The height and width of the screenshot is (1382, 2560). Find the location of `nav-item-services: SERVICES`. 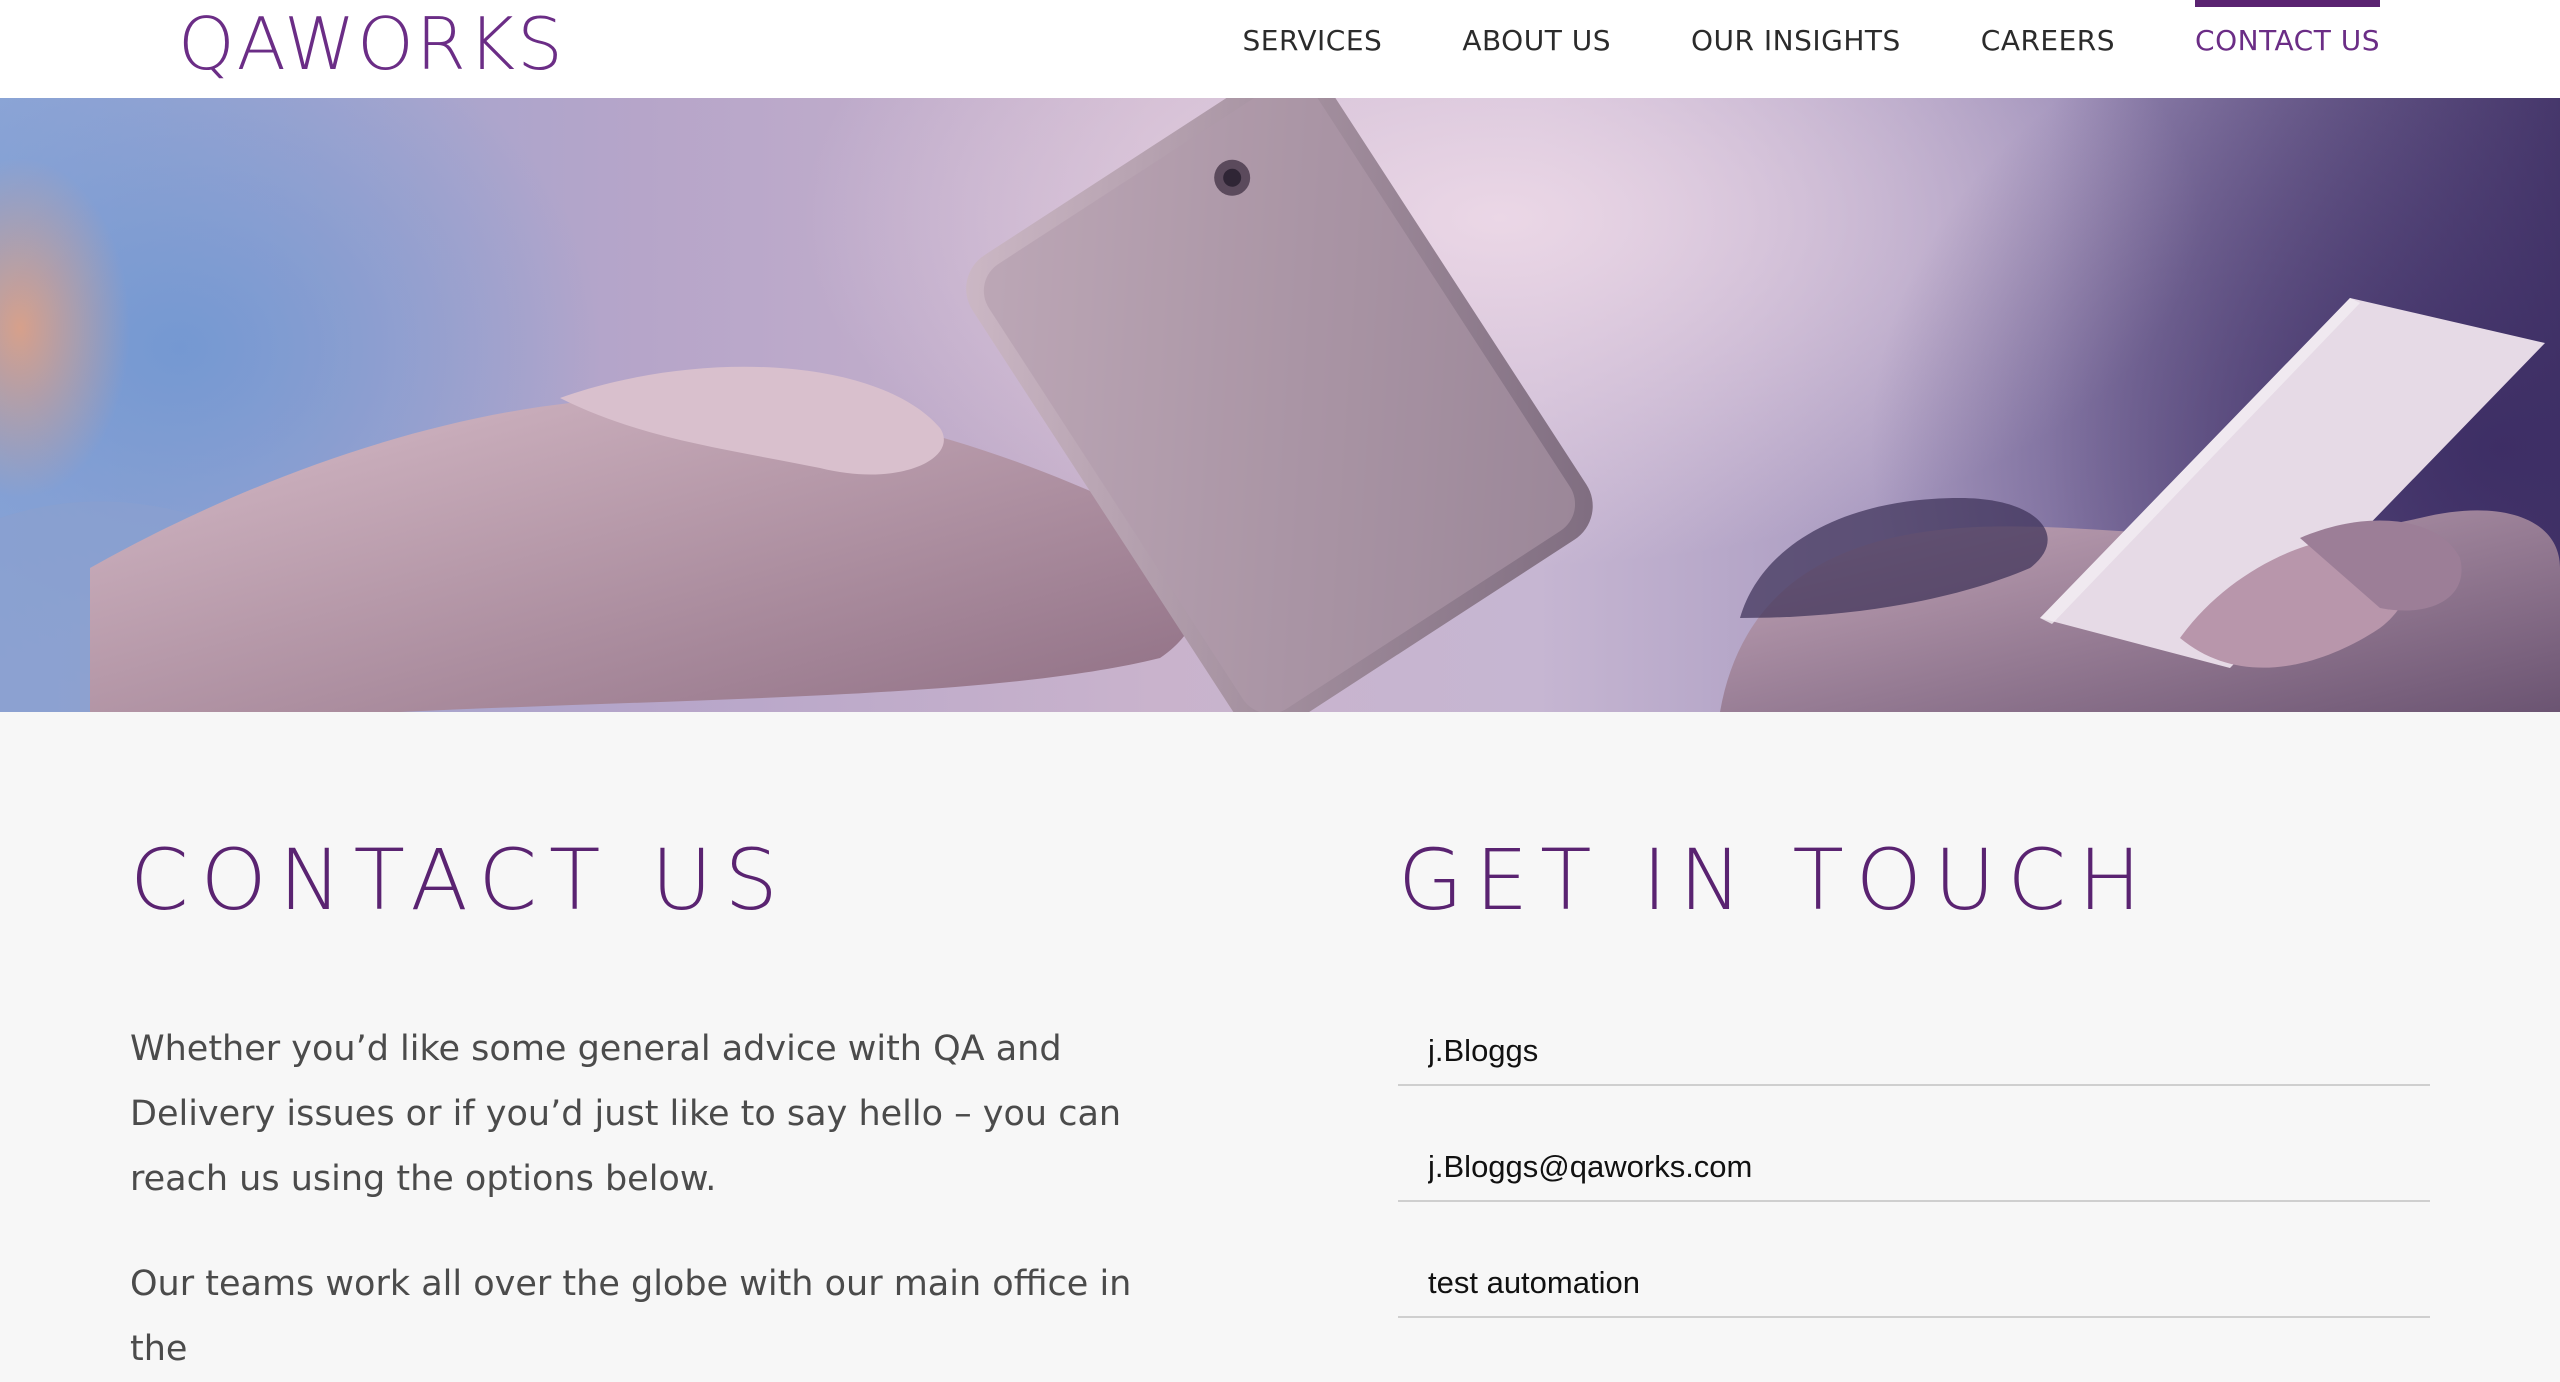

nav-item-services: SERVICES is located at coordinates (1312, 49).